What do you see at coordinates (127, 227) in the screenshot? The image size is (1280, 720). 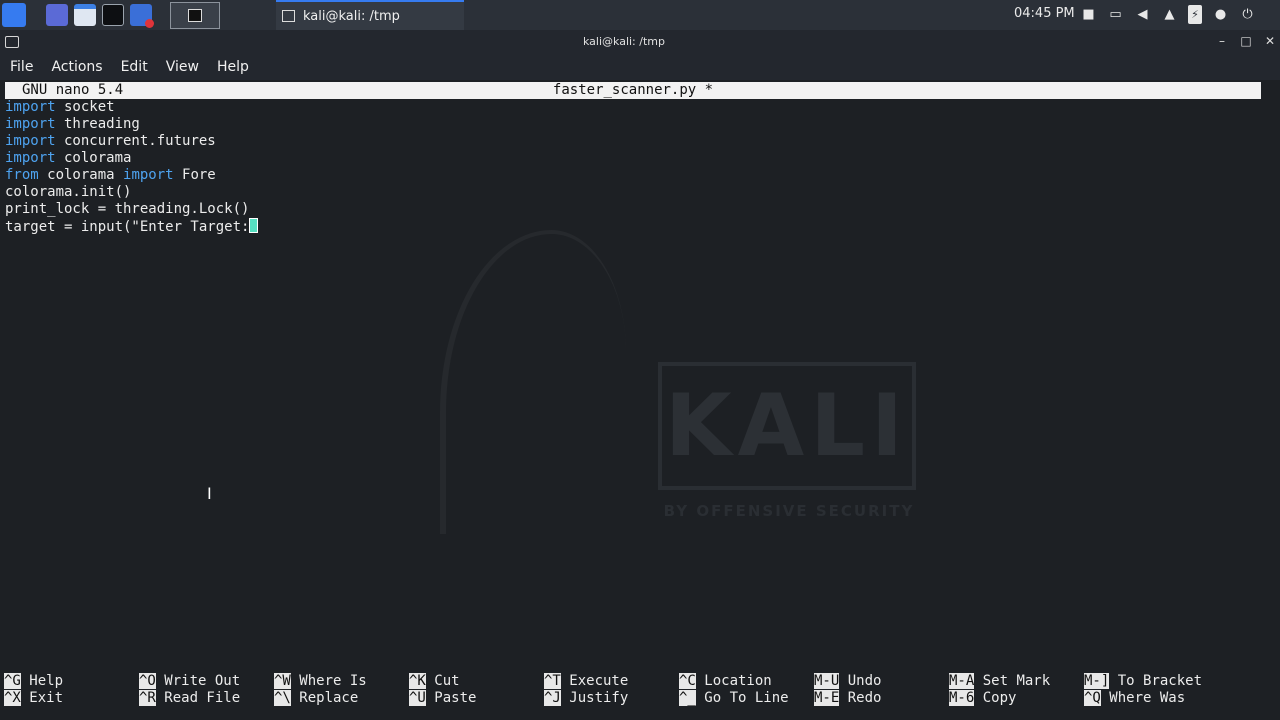 I see `code-text: target = input("Enter Target:` at bounding box center [127, 227].